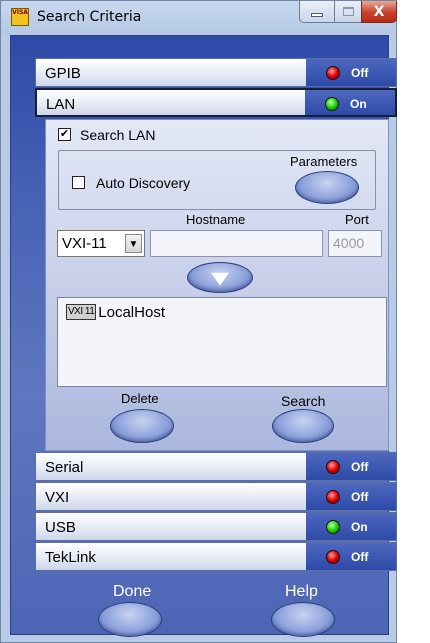  What do you see at coordinates (118, 135) in the screenshot?
I see `search-lan-label: Search LAN` at bounding box center [118, 135].